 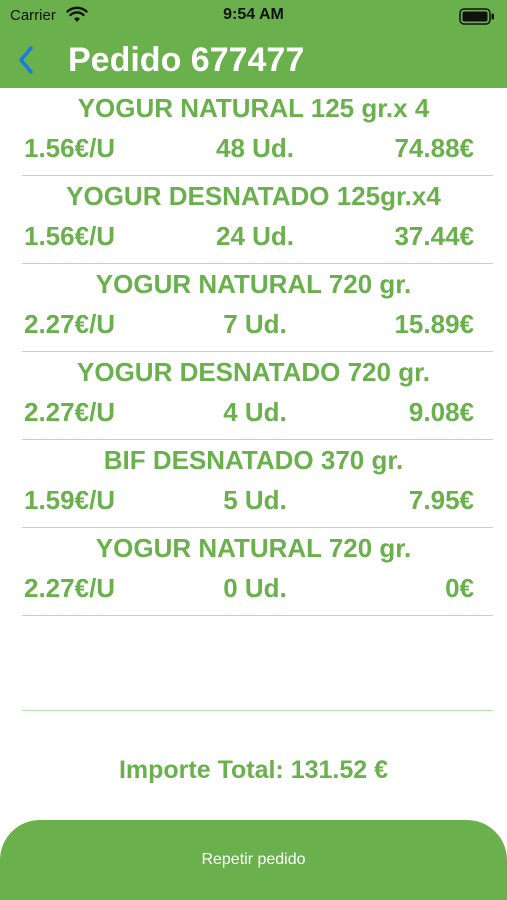 I want to click on quantity: 24 Ud., so click(x=255, y=236).